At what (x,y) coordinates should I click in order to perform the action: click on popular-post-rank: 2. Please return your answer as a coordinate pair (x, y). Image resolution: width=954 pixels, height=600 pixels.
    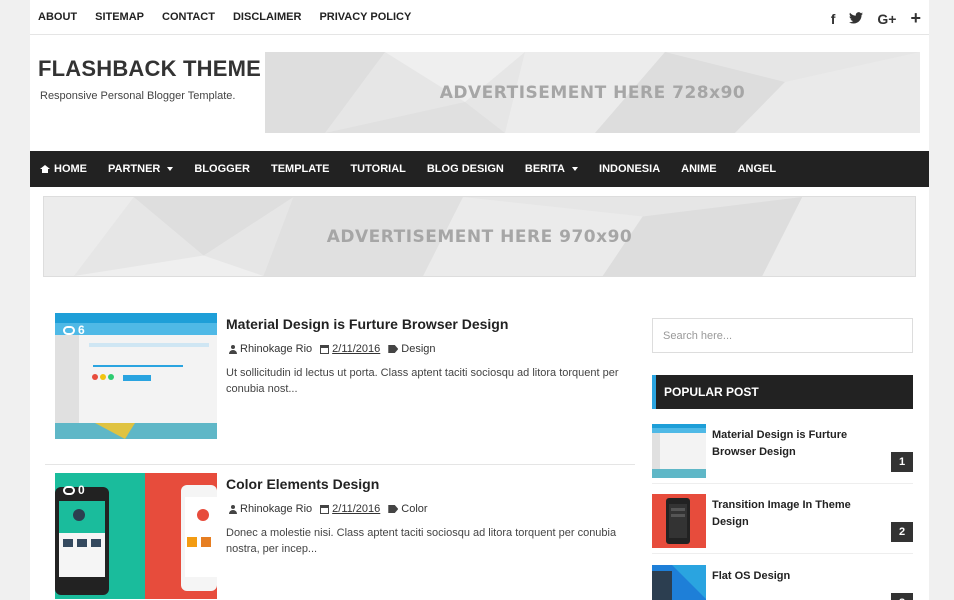
    Looking at the image, I should click on (902, 532).